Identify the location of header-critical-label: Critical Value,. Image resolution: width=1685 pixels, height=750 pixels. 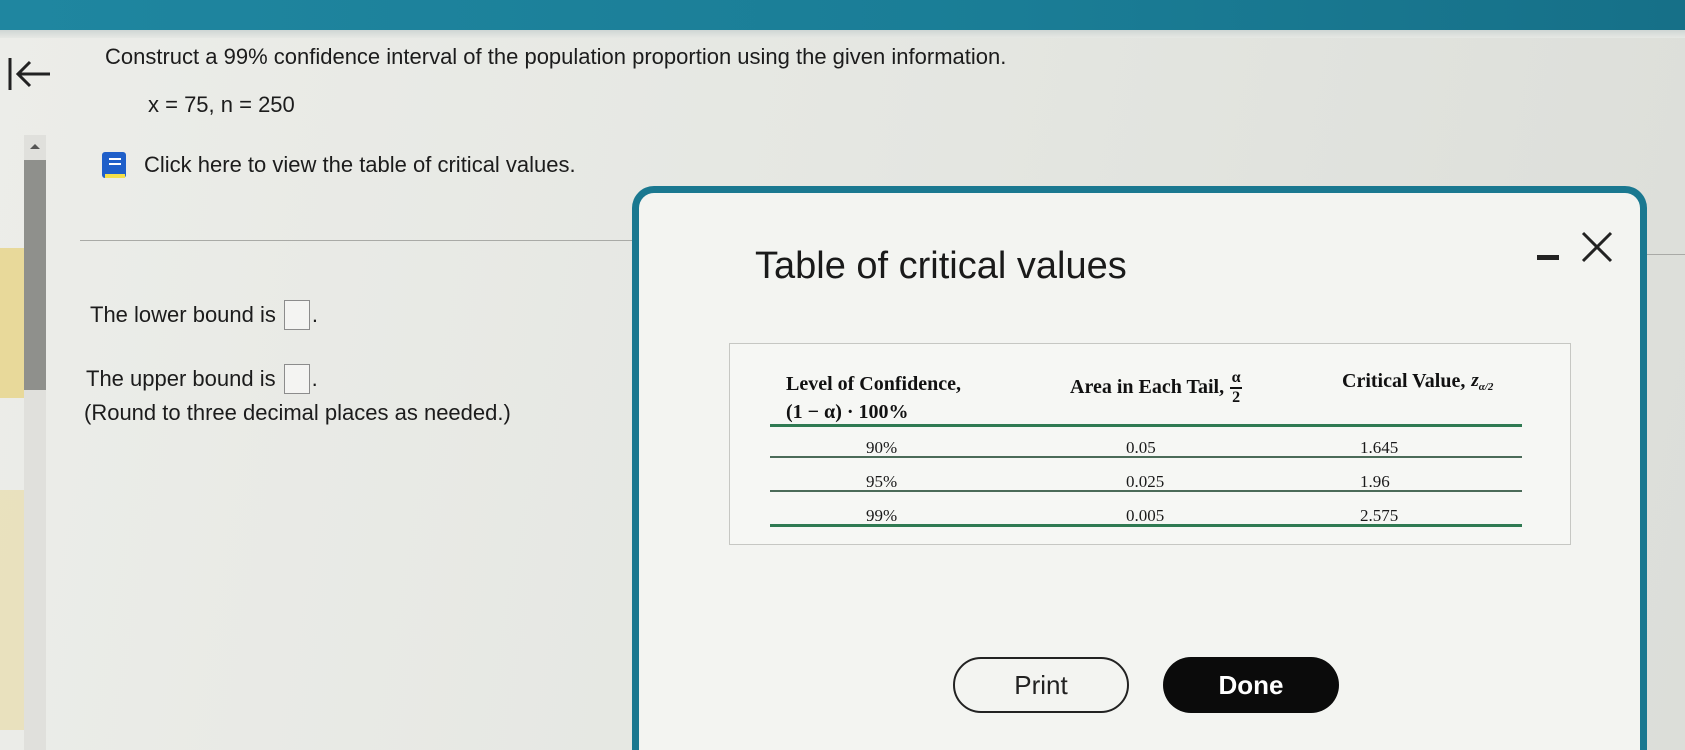
(1404, 381).